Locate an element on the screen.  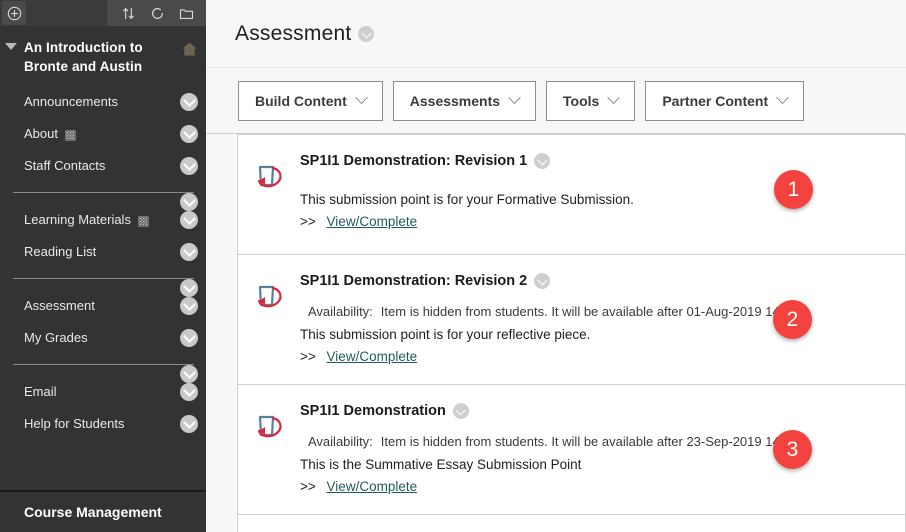
sidebar-toolbar is located at coordinates (103, 13).